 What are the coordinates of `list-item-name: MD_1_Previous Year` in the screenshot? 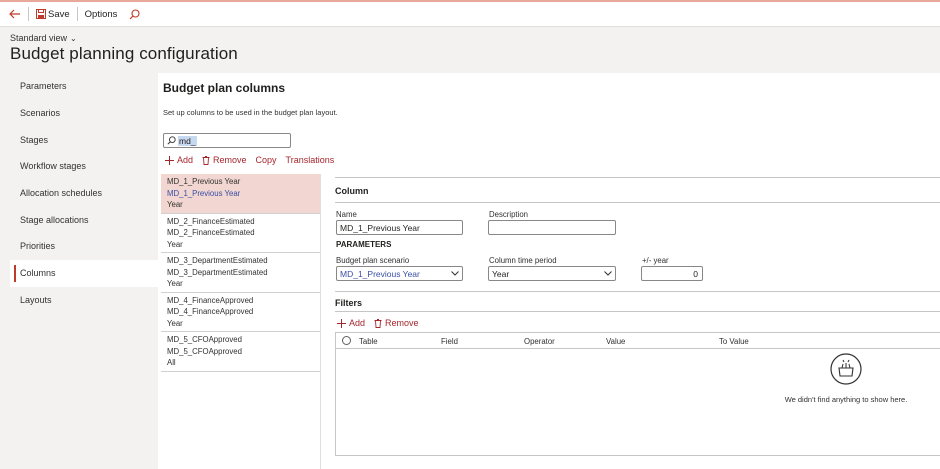 It's located at (204, 181).